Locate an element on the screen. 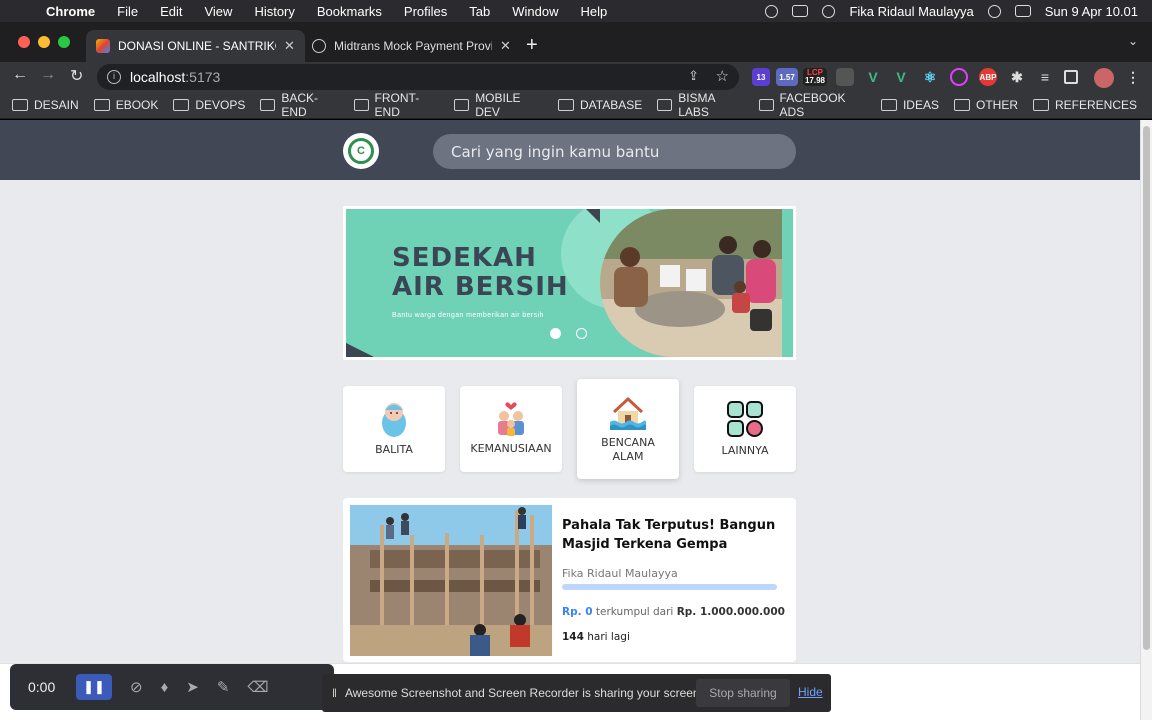 This screenshot has height=720, width=1152. category-bencana-alam: BENCANA ALAM is located at coordinates (628, 429).